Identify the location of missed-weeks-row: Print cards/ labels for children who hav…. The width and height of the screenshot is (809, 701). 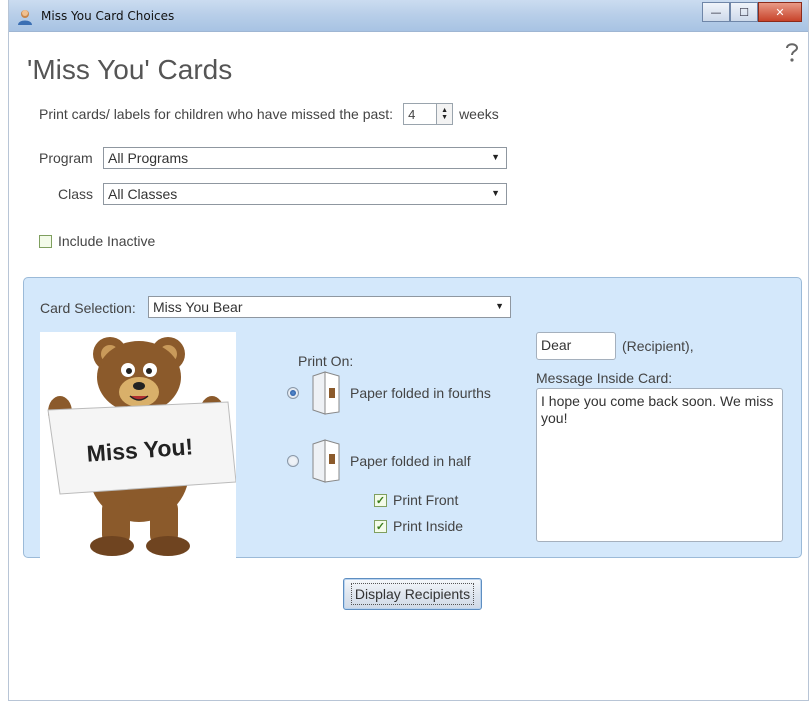
(269, 114).